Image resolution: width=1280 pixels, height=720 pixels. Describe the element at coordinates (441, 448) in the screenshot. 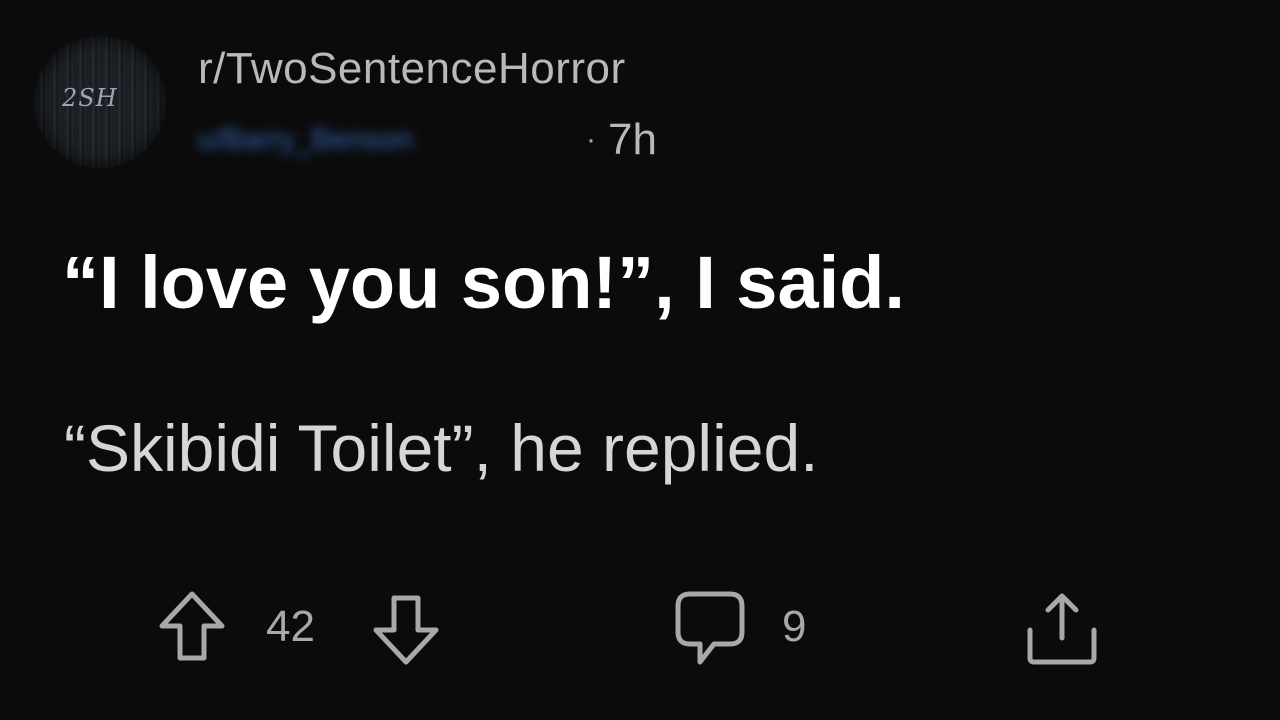

I see `post-body: “Skibidi Toilet”, he replied.` at that location.